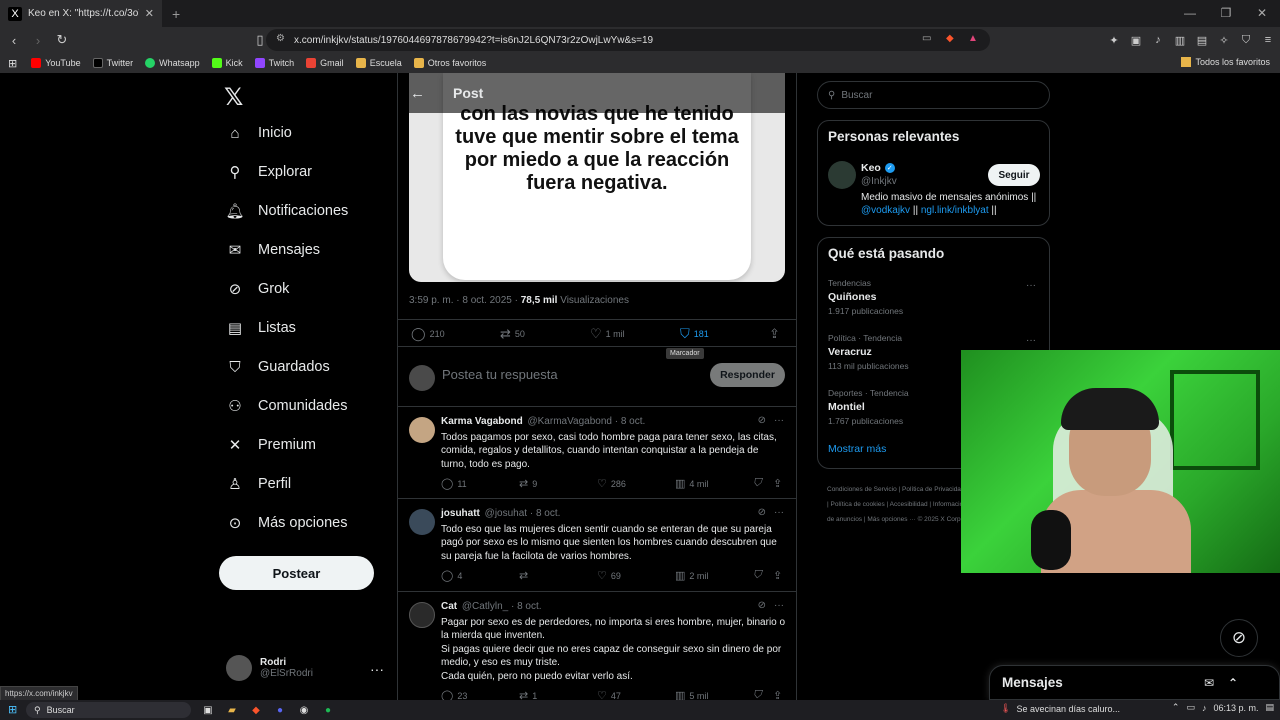 This screenshot has width=1280, height=720. I want to click on reply-button: Responder, so click(747, 375).